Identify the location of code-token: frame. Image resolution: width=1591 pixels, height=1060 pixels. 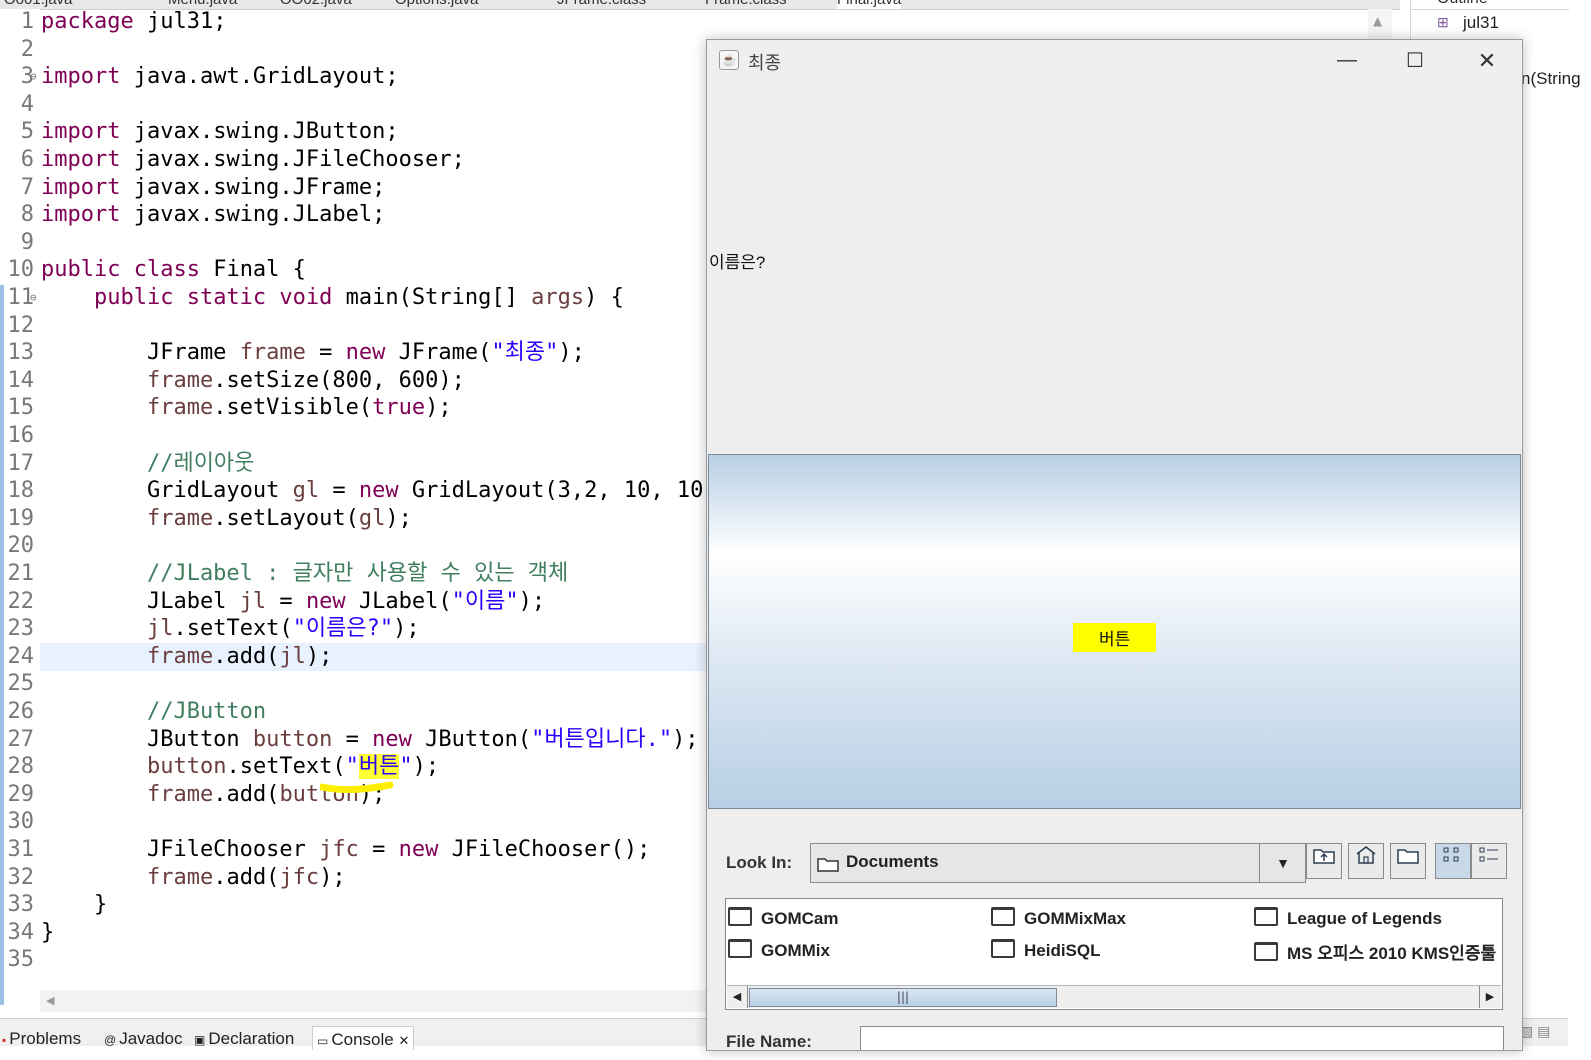
(180, 518).